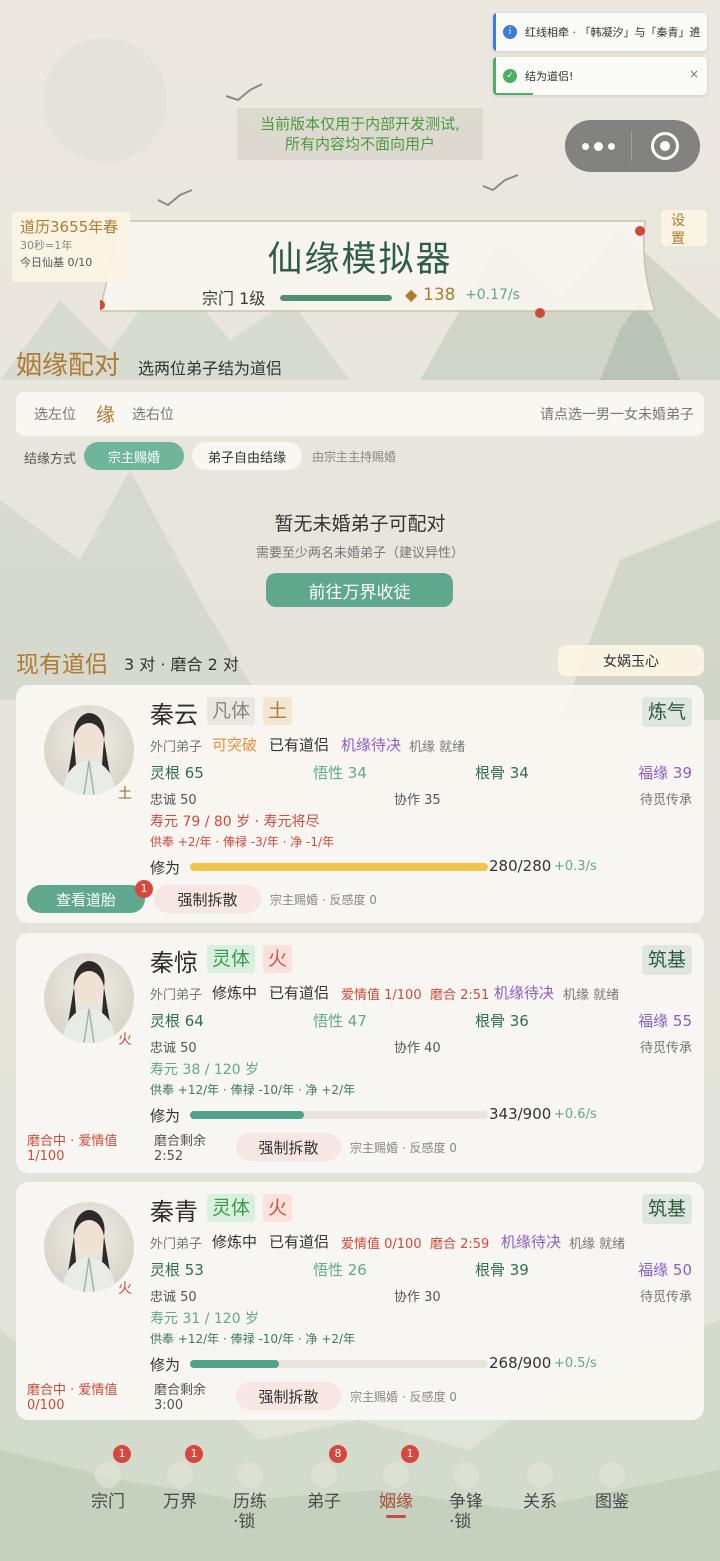 This screenshot has height=1561, width=720. I want to click on disciple-icon, so click(324, 1475).